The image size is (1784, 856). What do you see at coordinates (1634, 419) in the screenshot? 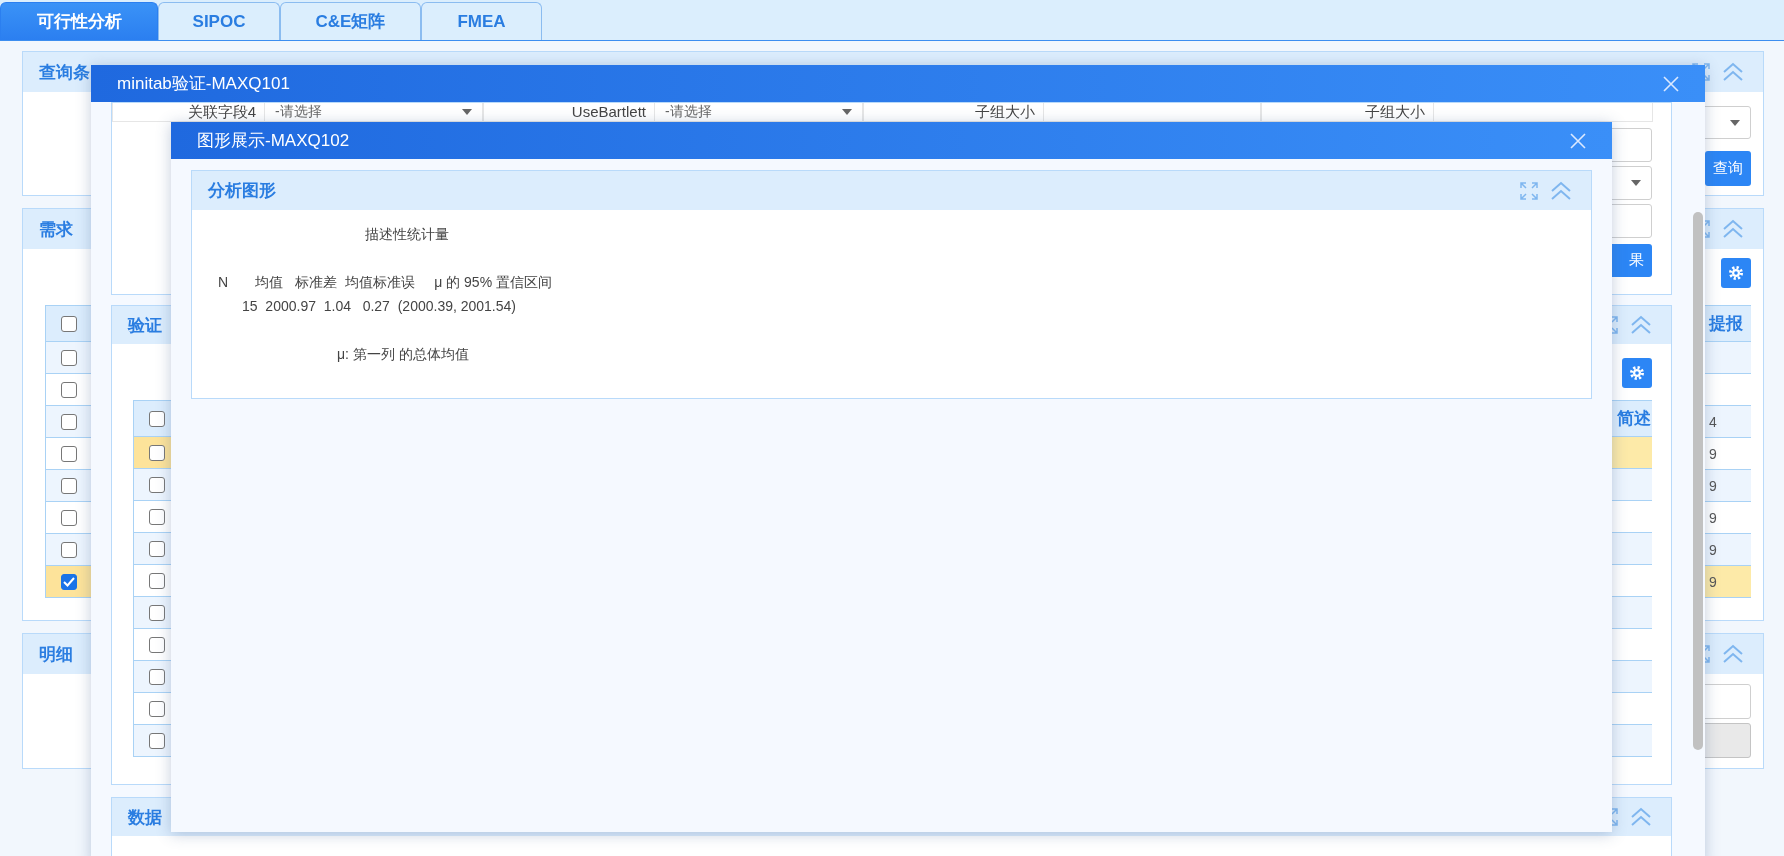
I see `column-header: 简述` at bounding box center [1634, 419].